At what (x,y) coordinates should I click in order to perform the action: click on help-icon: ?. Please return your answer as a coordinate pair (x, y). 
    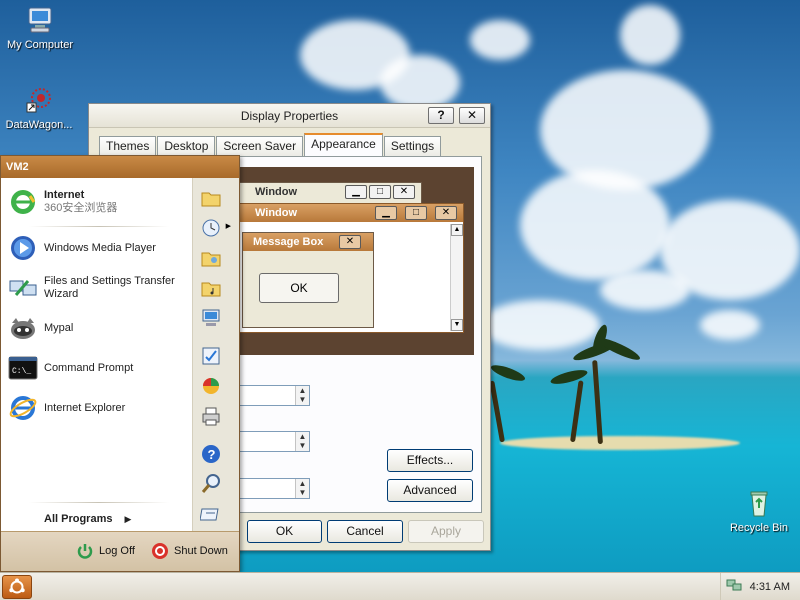
    Looking at the image, I should click on (211, 454).